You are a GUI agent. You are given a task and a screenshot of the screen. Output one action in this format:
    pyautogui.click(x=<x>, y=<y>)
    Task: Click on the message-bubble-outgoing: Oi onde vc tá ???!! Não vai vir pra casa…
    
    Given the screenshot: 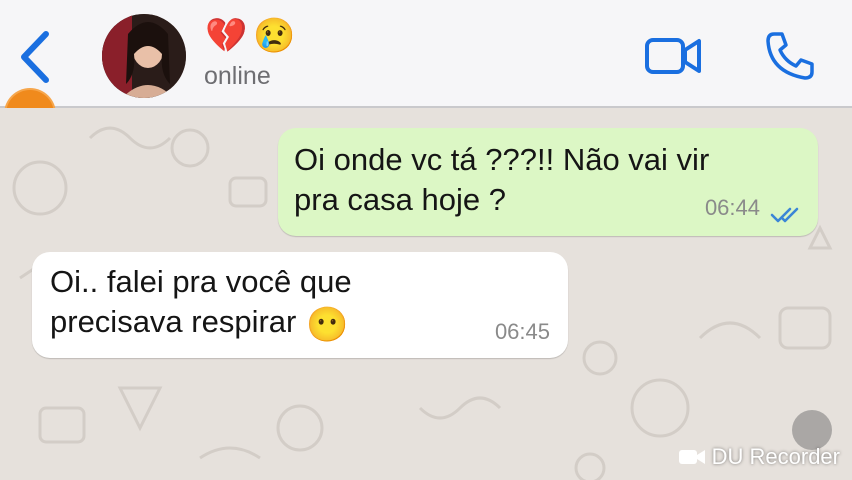 What is the action you would take?
    pyautogui.click(x=548, y=182)
    